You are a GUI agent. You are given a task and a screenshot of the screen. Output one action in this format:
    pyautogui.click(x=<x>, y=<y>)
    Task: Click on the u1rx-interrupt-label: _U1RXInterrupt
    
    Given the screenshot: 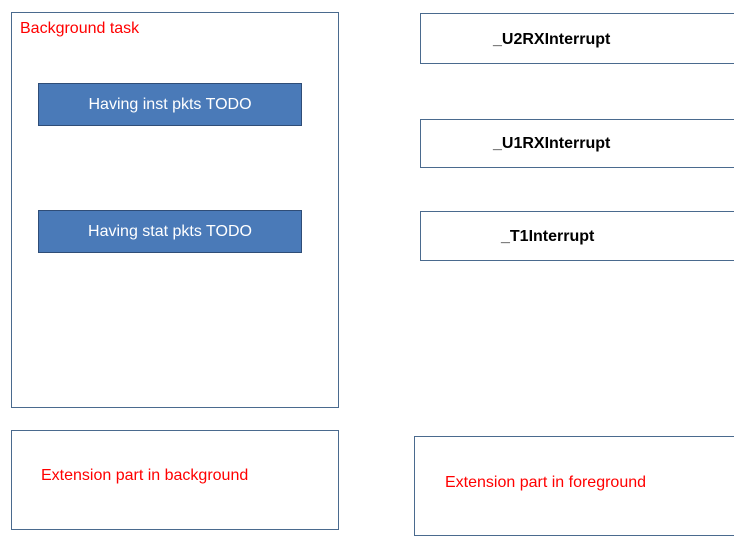 What is the action you would take?
    pyautogui.click(x=552, y=143)
    